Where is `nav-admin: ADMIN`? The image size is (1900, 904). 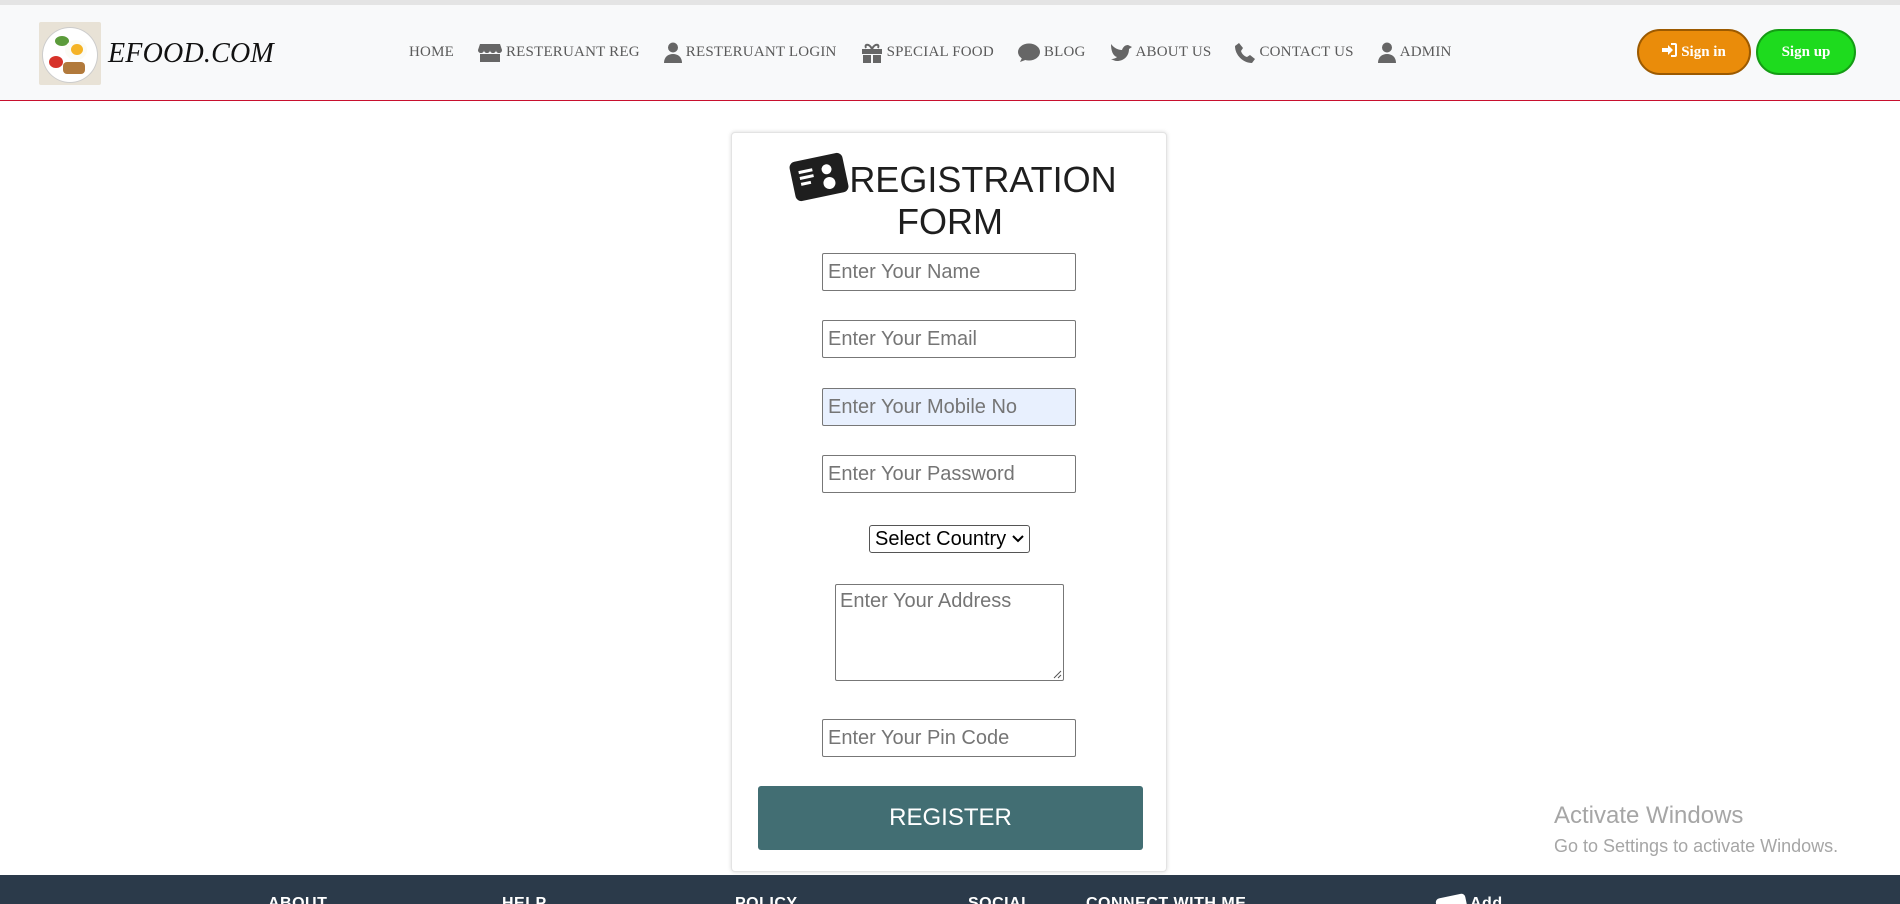 nav-admin: ADMIN is located at coordinates (1414, 53).